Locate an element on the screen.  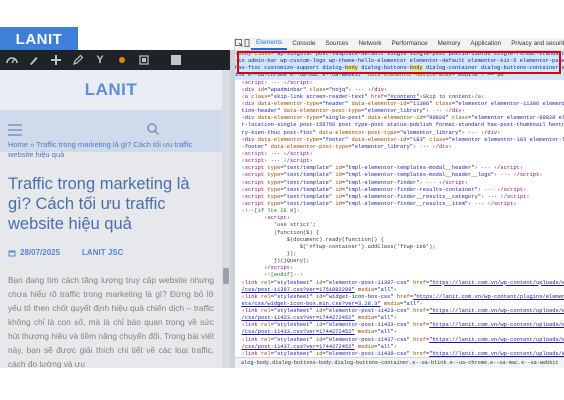
tab-application: Application is located at coordinates (485, 44).